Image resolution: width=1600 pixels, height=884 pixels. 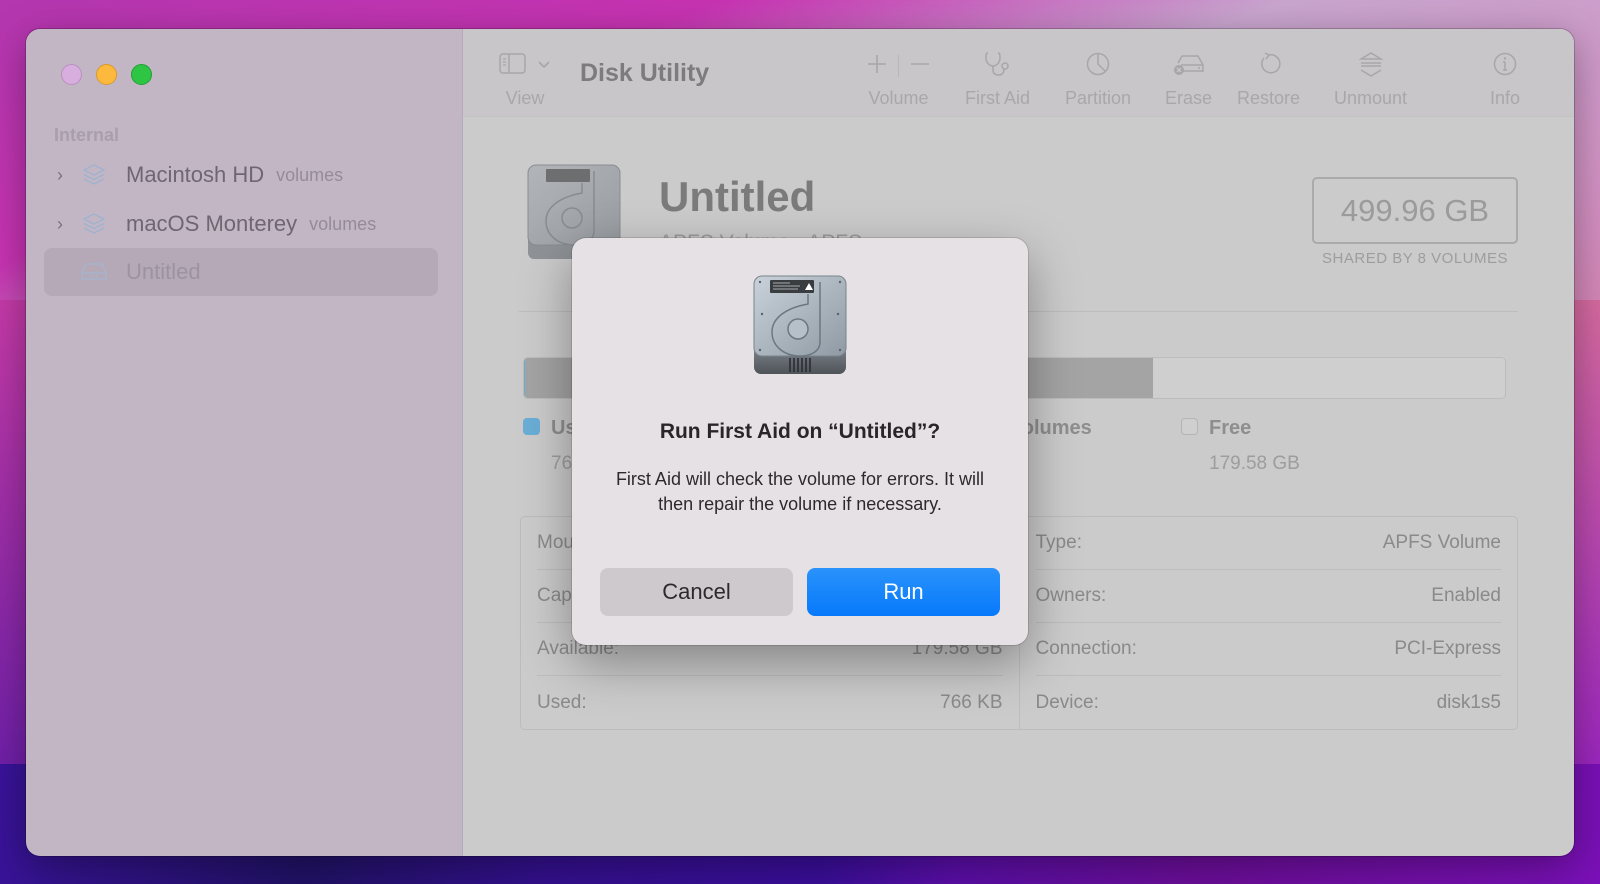 I want to click on info-row: Owners: Enabled, so click(x=1268, y=596).